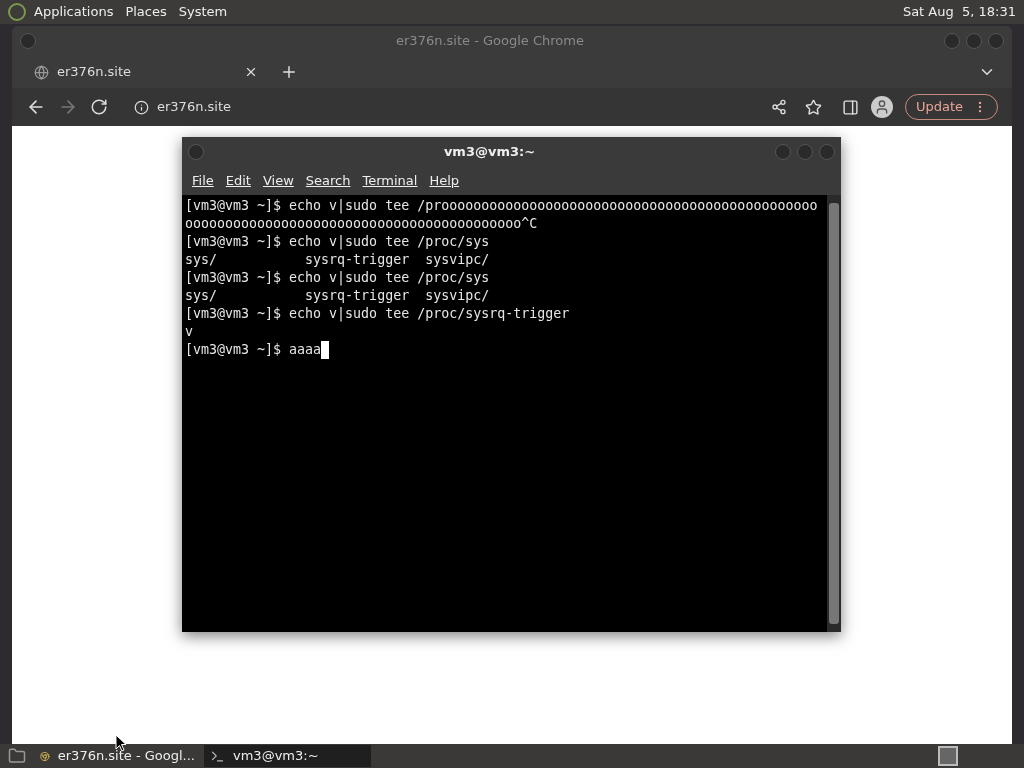 The image size is (1024, 768). I want to click on pointer-icon, so click(121, 743).